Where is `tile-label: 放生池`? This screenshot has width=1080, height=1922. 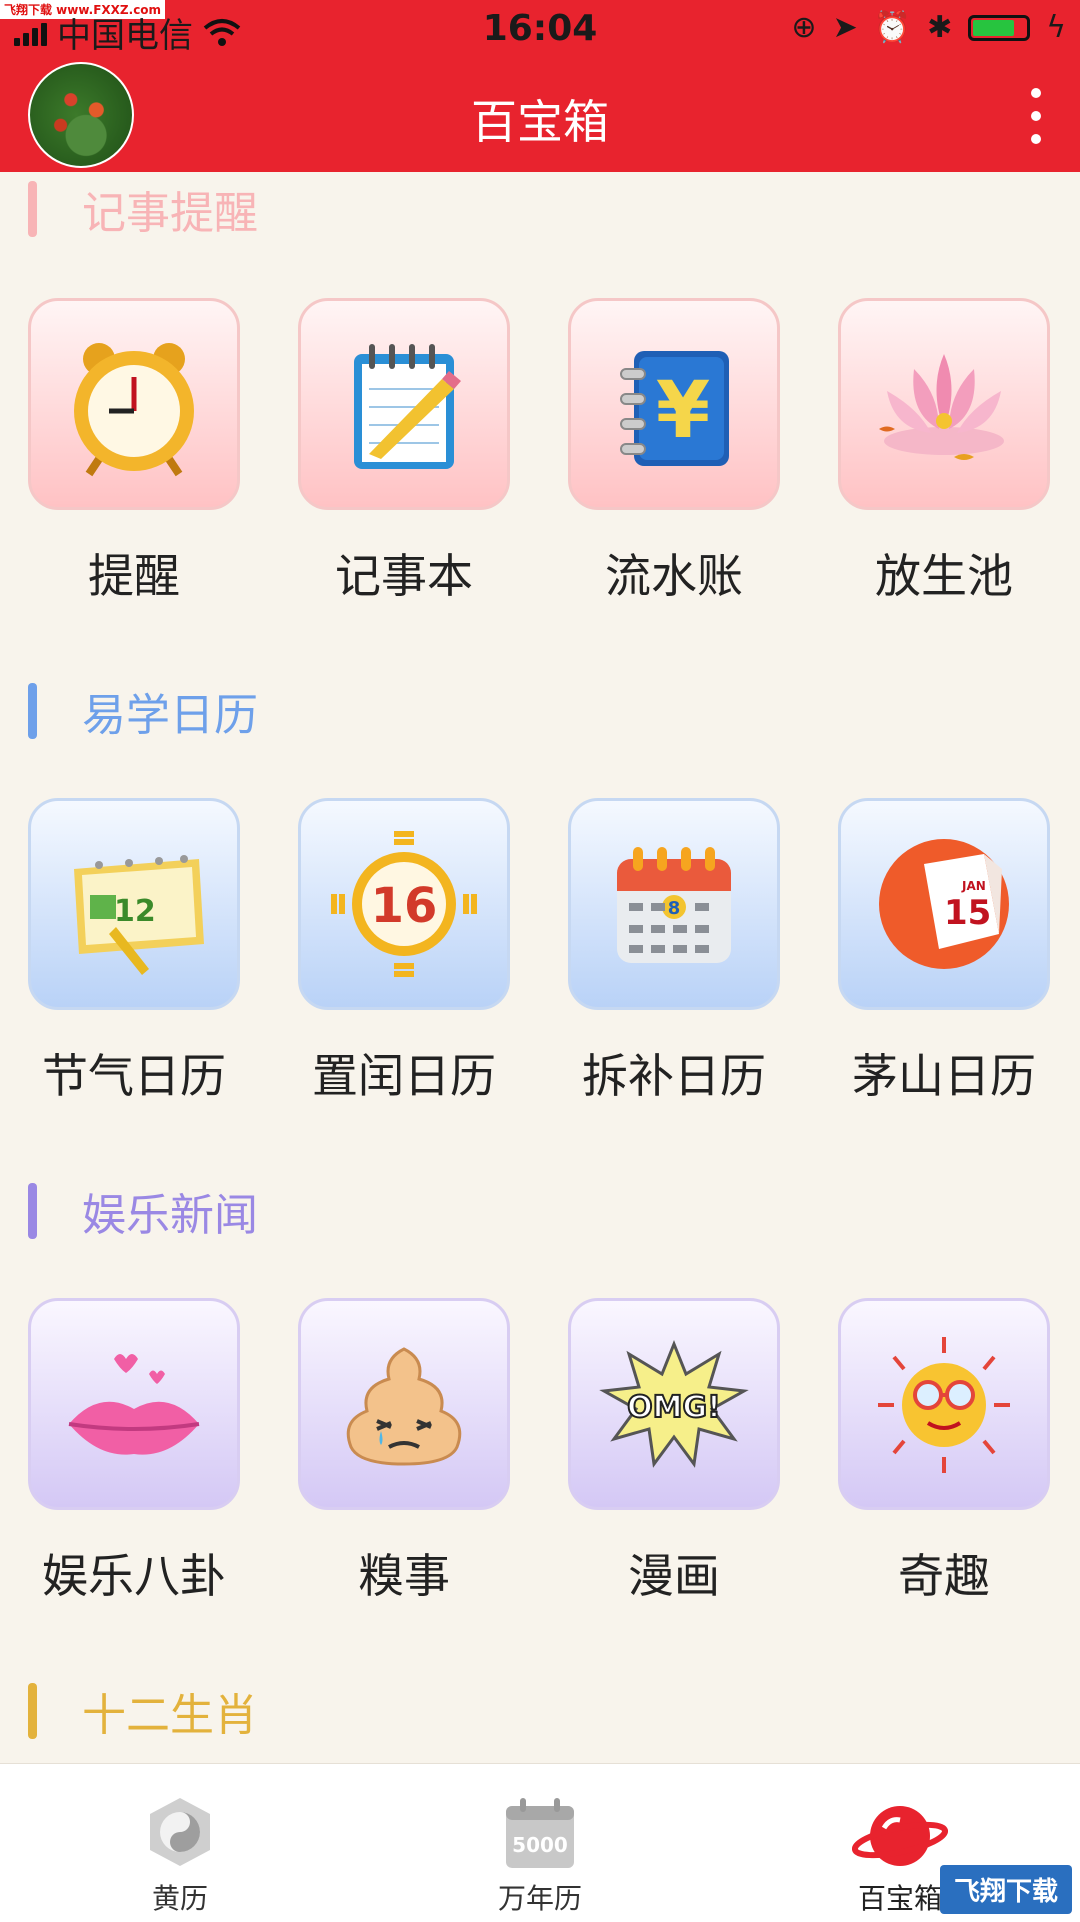 tile-label: 放生池 is located at coordinates (944, 576).